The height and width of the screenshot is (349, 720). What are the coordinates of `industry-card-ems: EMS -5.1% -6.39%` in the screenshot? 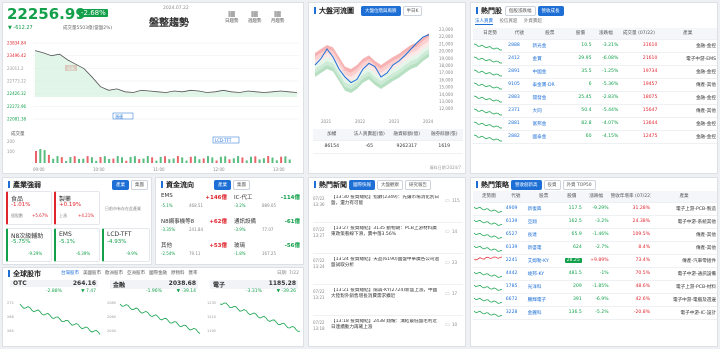 It's located at (77, 245).